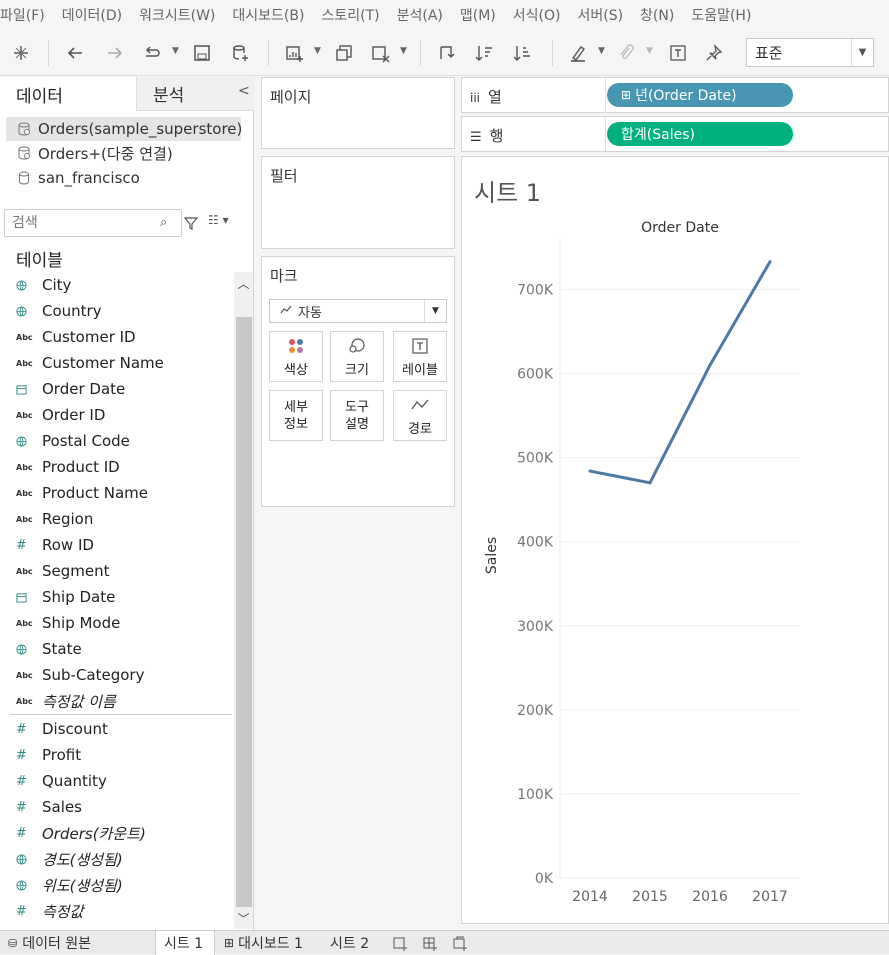 The height and width of the screenshot is (955, 889). Describe the element at coordinates (244, 91) in the screenshot. I see `collapse-pane-icon: <` at that location.